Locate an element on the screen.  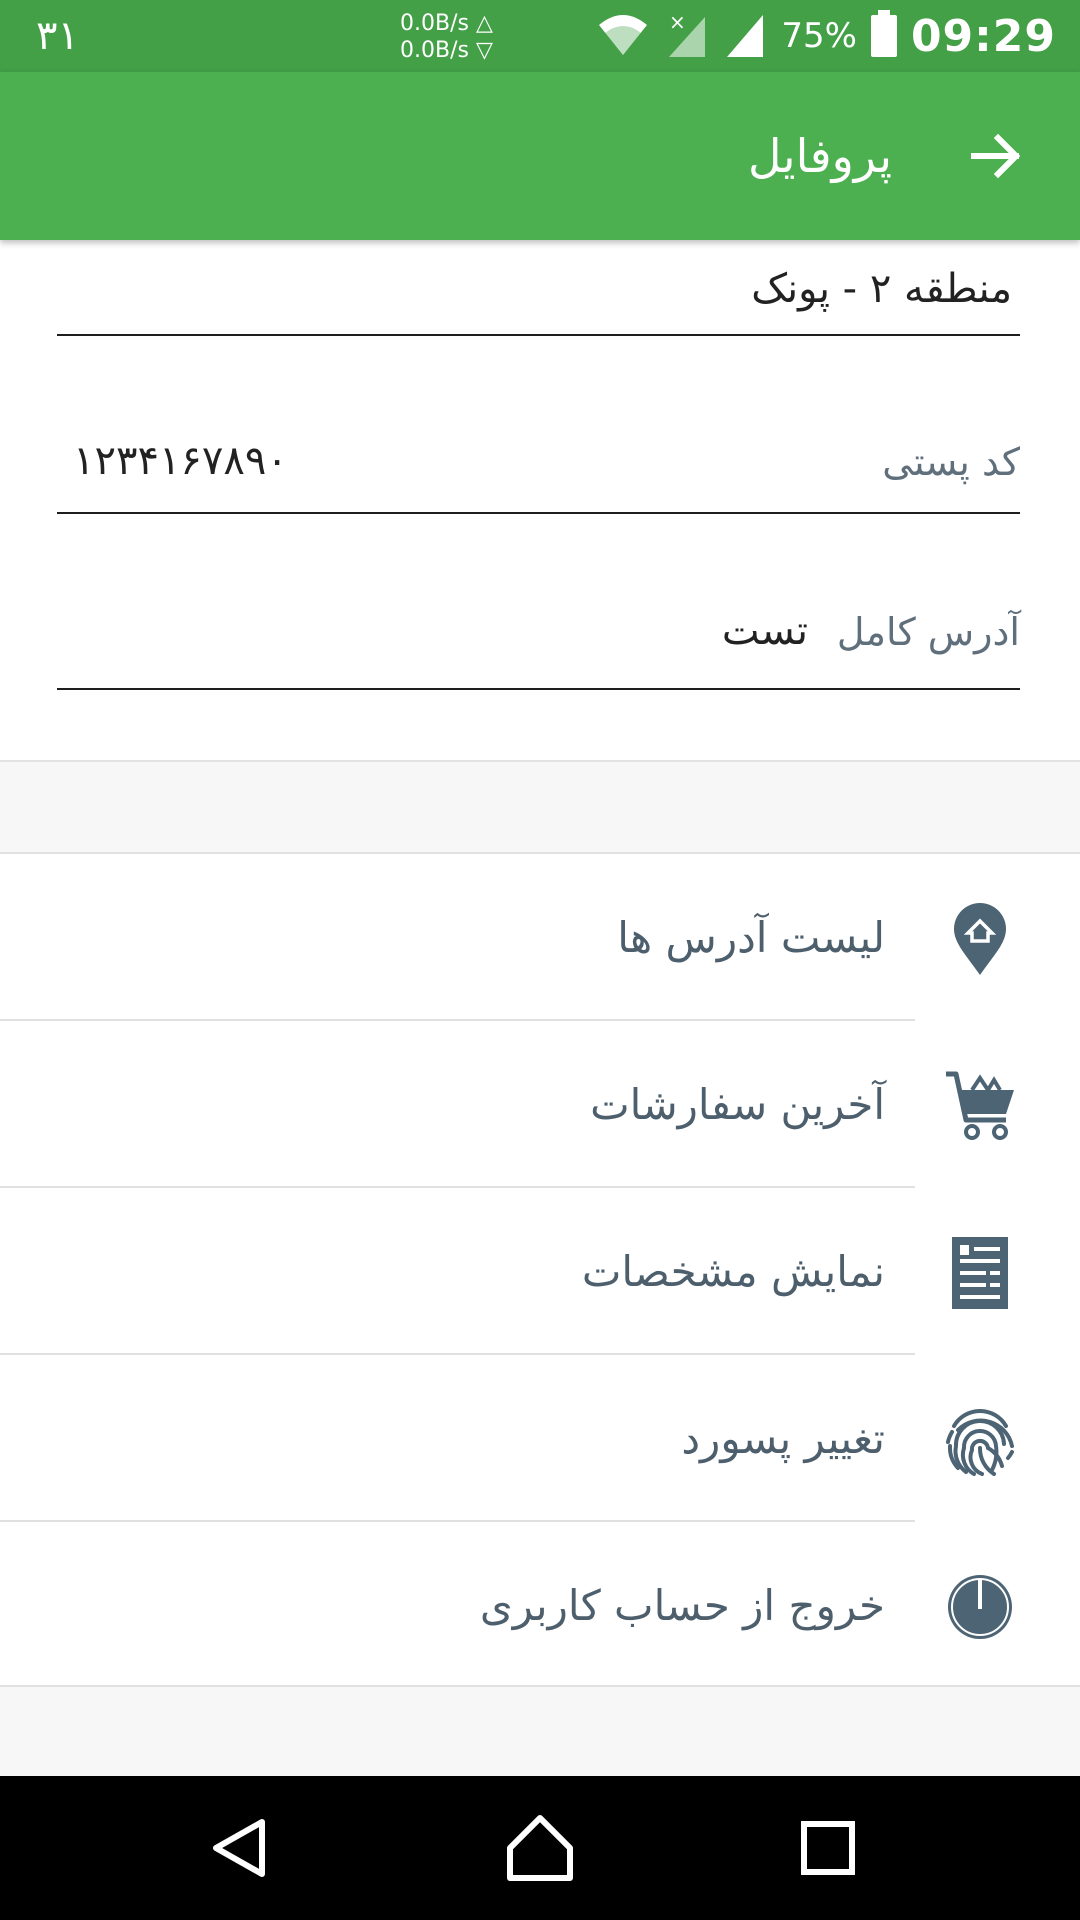
battery-percent: 75% is located at coordinates (819, 36).